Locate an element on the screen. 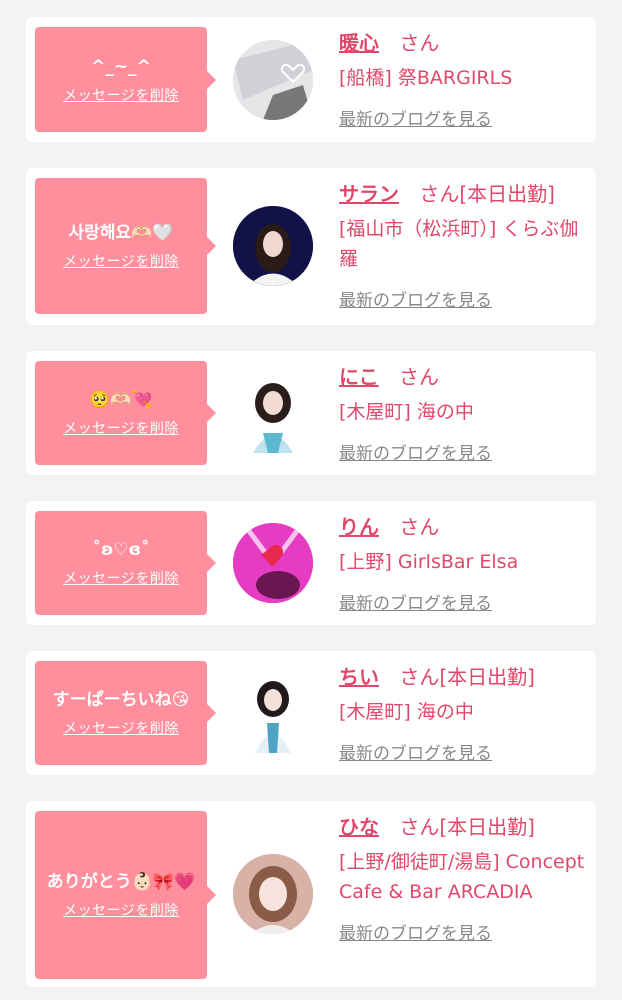 Image resolution: width=622 pixels, height=1000 pixels. shop-label: [上野/御徒町/湯島] Concept Cafe & Bar ARCADIA is located at coordinates (462, 877).